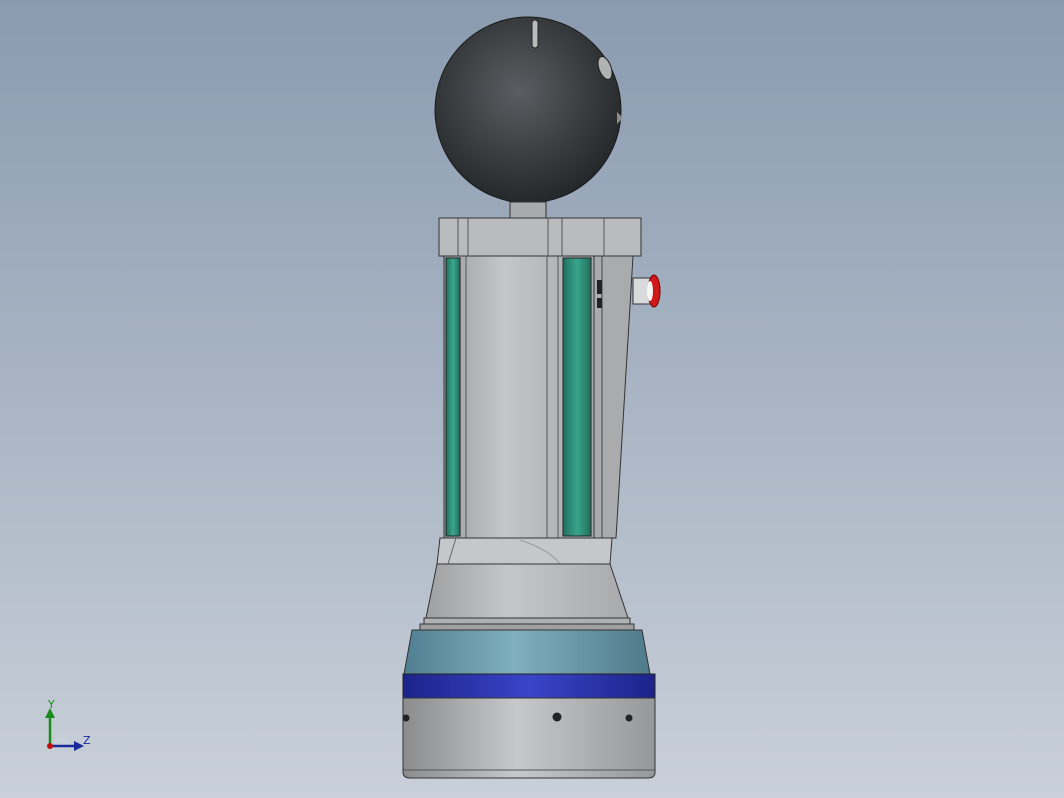  What do you see at coordinates (540, 237) in the screenshot?
I see `top-cap` at bounding box center [540, 237].